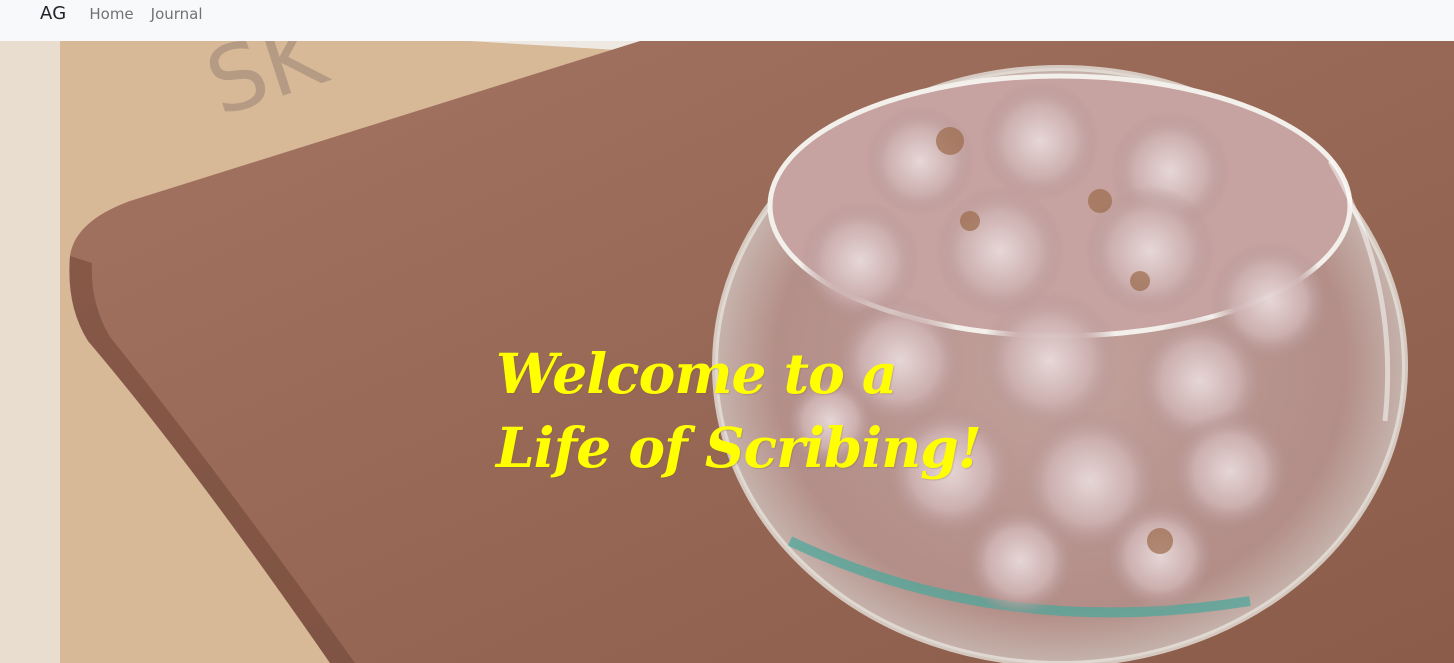 This screenshot has width=1454, height=663. I want to click on top-navbar: AG Home Journal, so click(727, 20).